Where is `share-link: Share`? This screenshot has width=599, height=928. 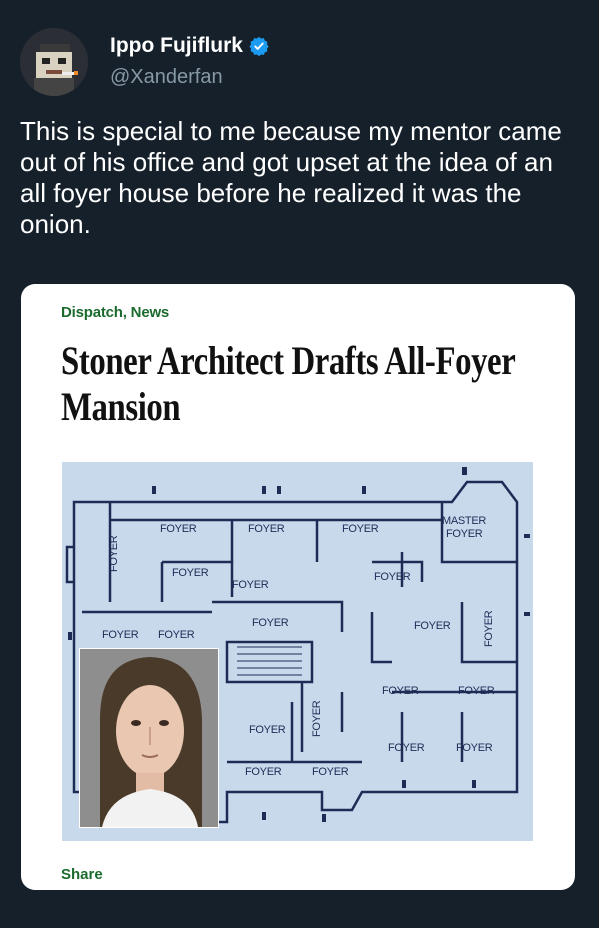 share-link: Share is located at coordinates (82, 874).